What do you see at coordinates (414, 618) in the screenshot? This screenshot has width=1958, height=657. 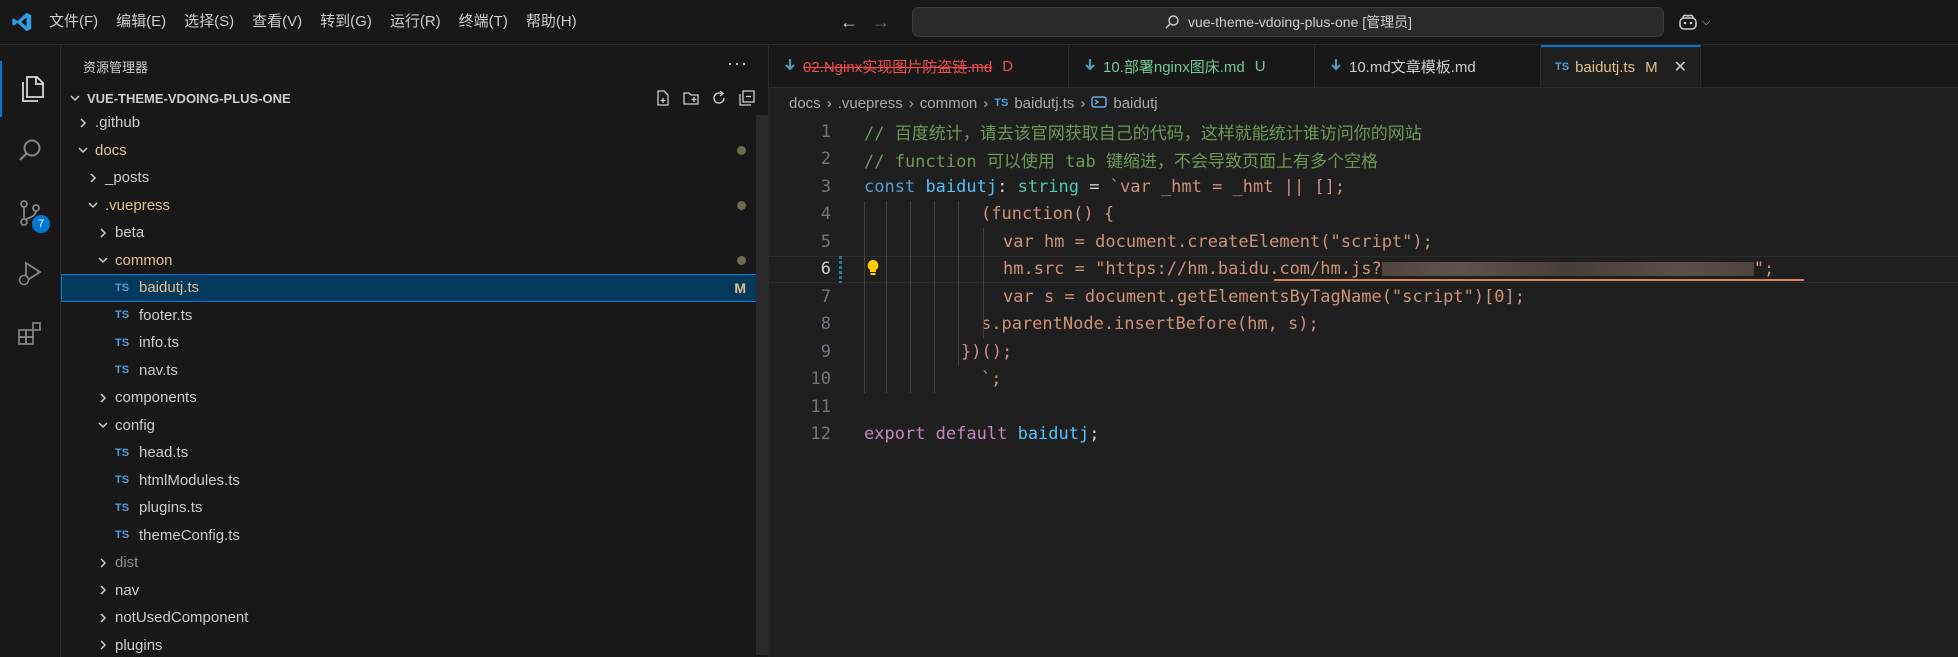 I see `tree-folder: notUsedComponent` at bounding box center [414, 618].